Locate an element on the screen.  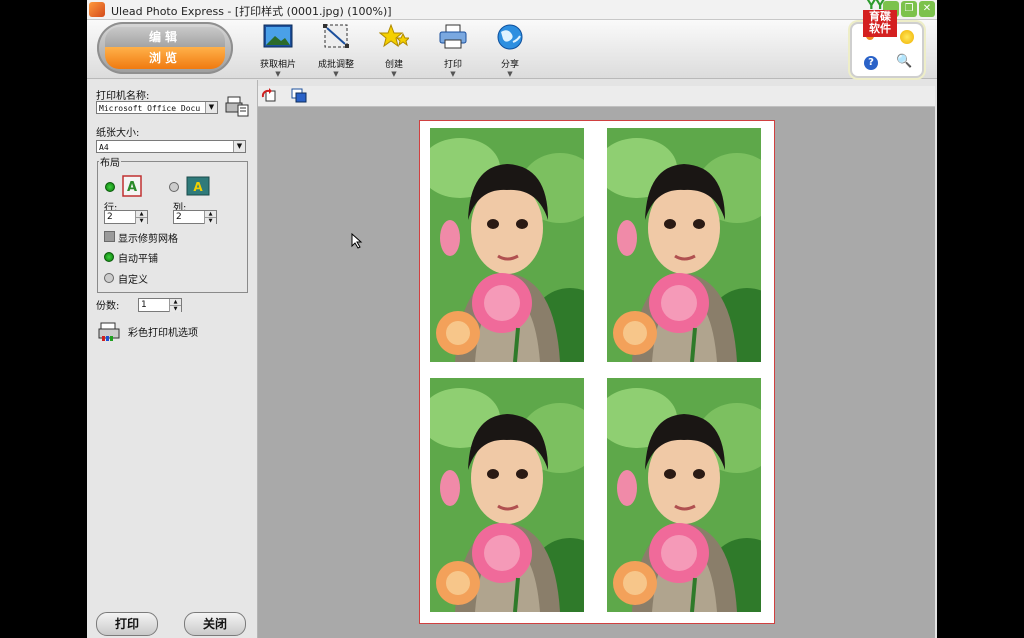
get-photo-label: 获取相片 is located at coordinates (277, 65).